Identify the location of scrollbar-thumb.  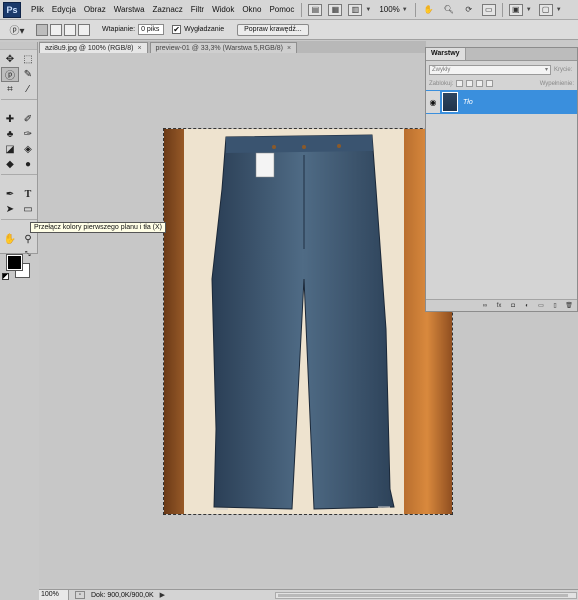
(423, 595).